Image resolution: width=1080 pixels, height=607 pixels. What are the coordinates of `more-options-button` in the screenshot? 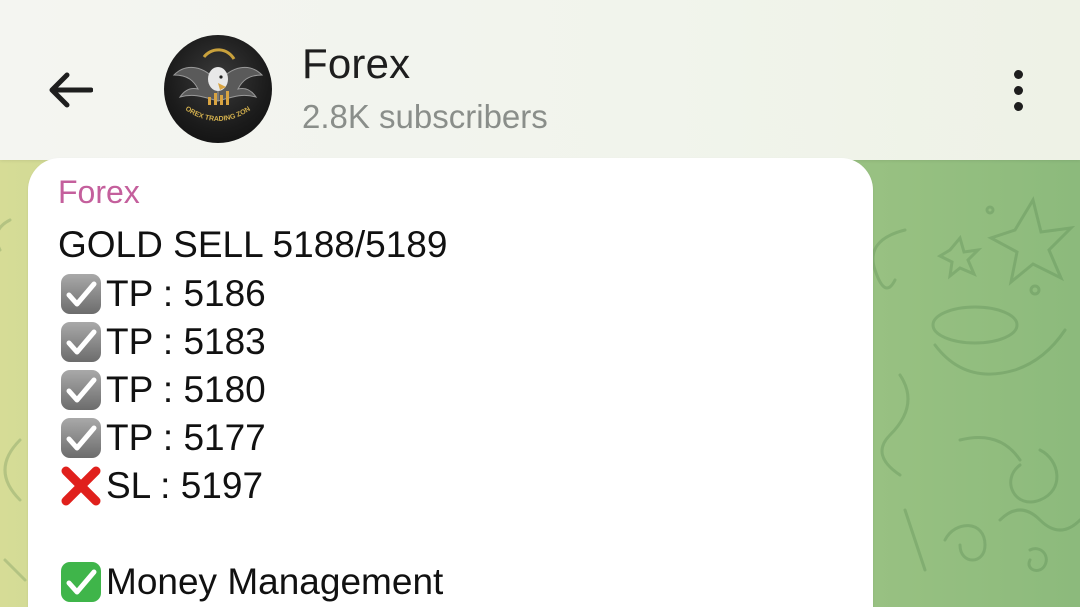 It's located at (1018, 90).